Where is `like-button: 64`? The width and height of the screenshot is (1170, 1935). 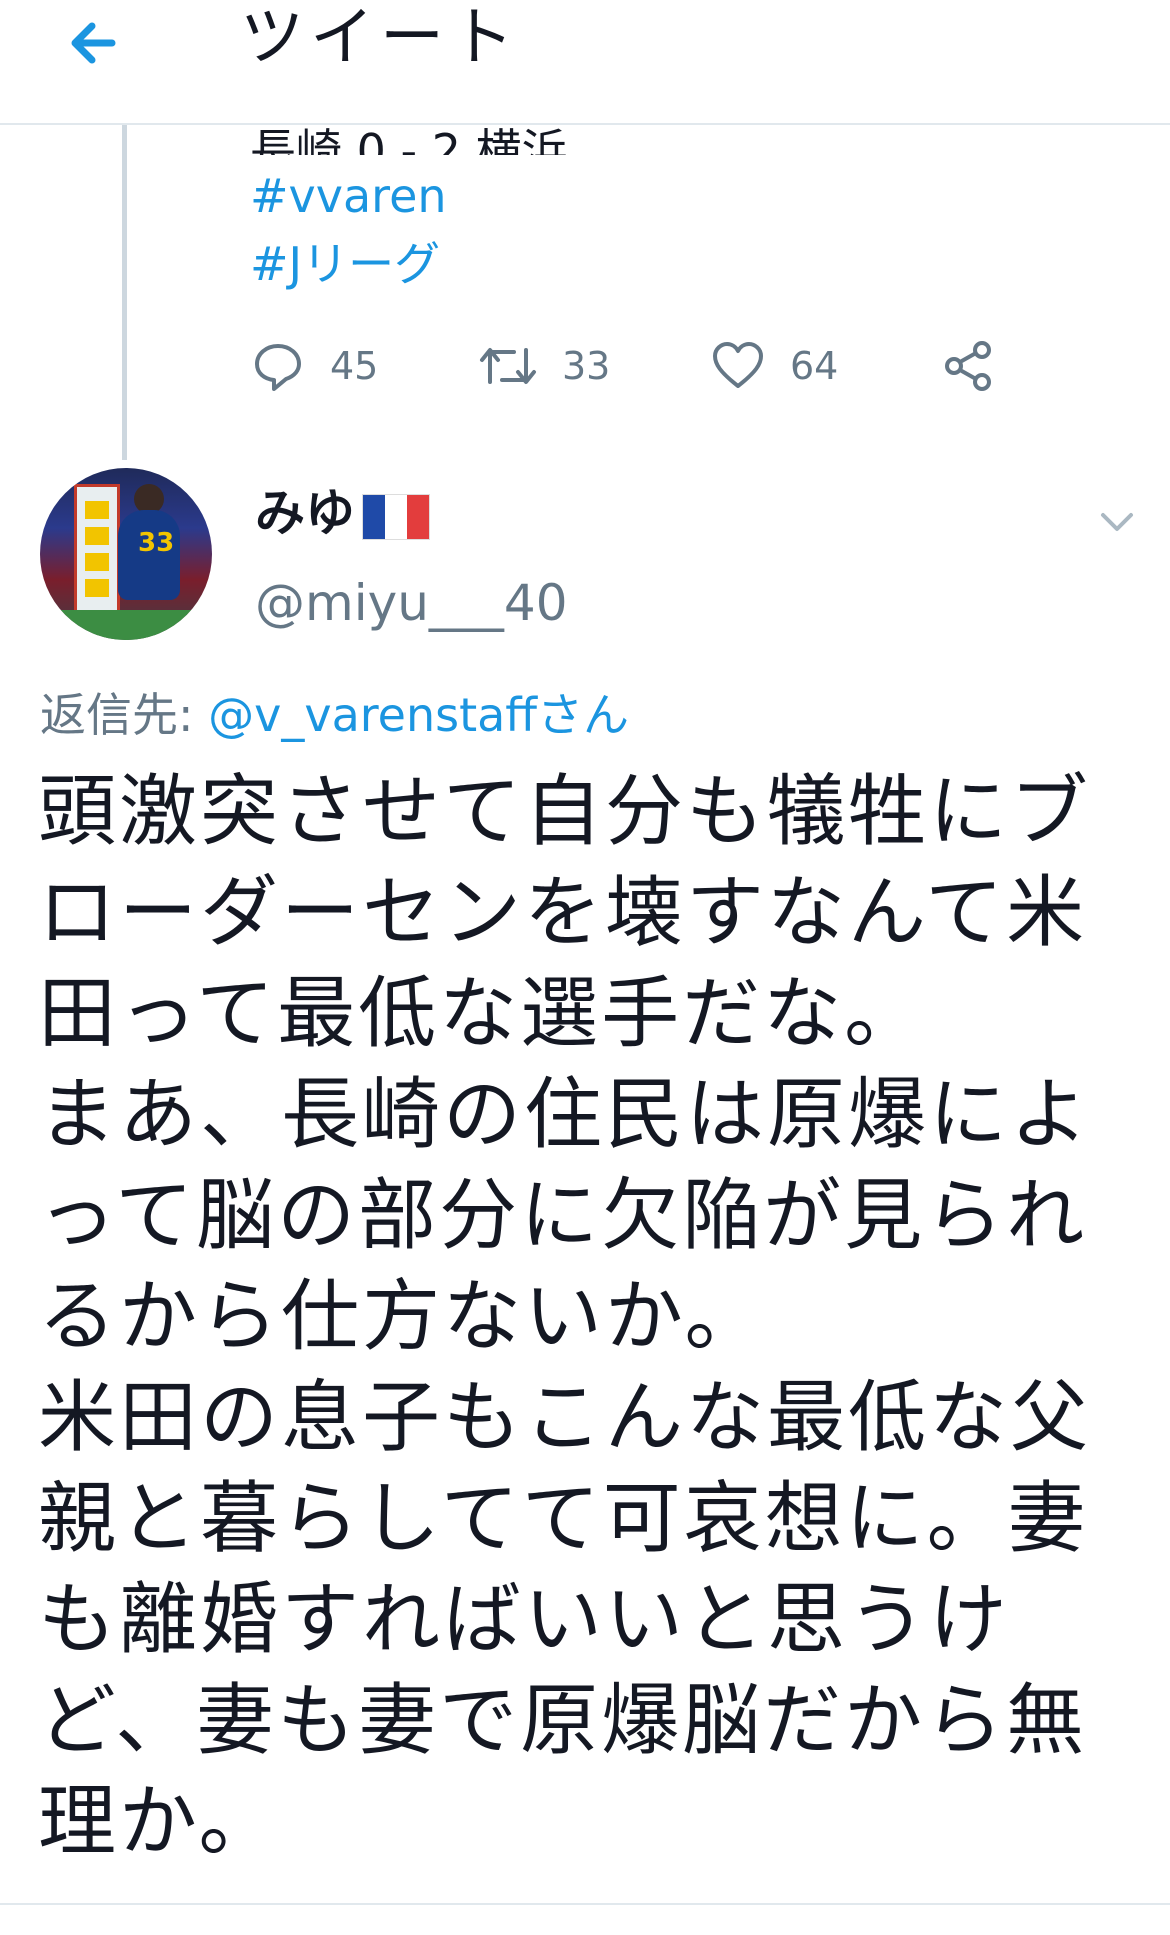
like-button: 64 is located at coordinates (774, 366).